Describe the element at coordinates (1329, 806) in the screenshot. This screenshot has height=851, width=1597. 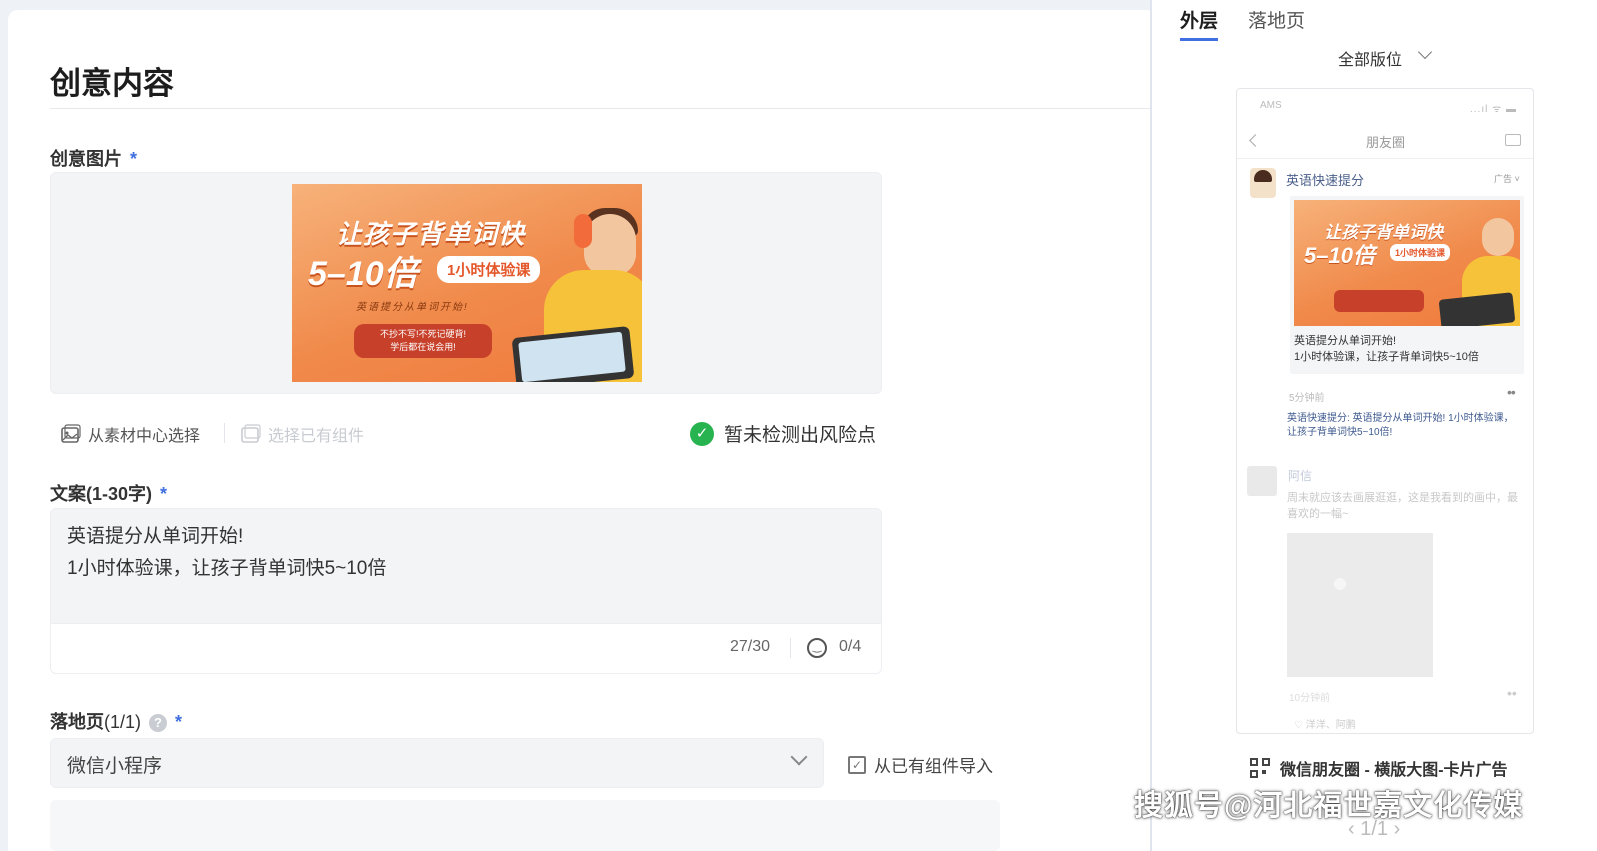
I see `watermark: 搜狐号@河北福世嘉文化传媒` at that location.